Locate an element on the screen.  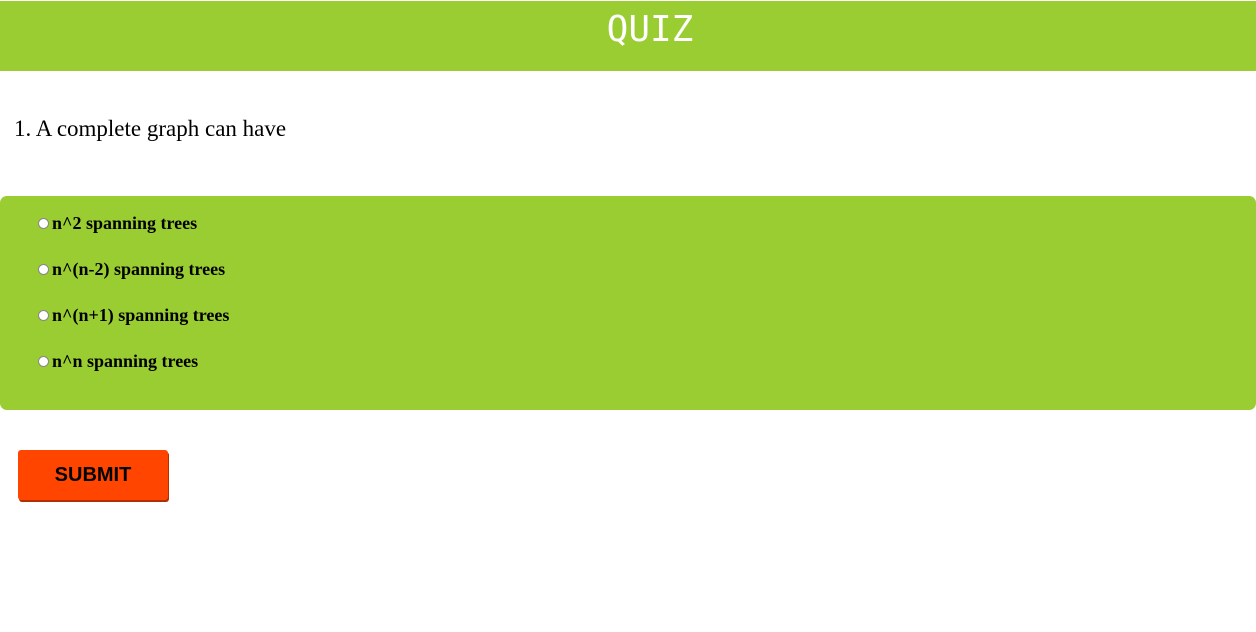
header-bar: QUIZ is located at coordinates (628, 36).